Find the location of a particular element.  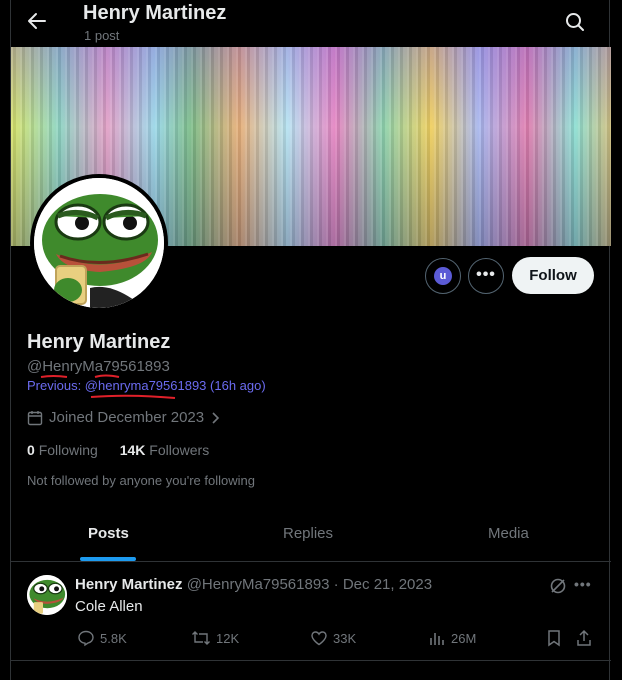

share-action is located at coordinates (584, 638).